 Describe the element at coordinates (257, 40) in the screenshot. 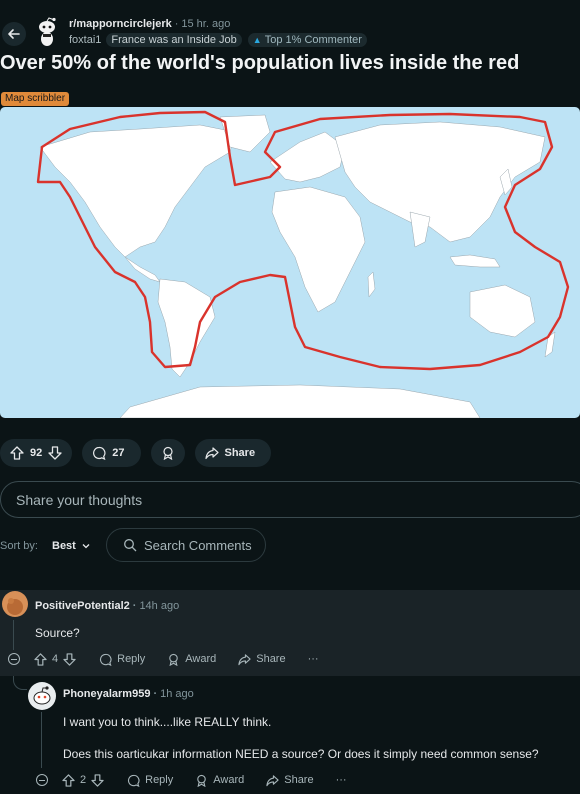

I see `badge-icon: ▲` at that location.